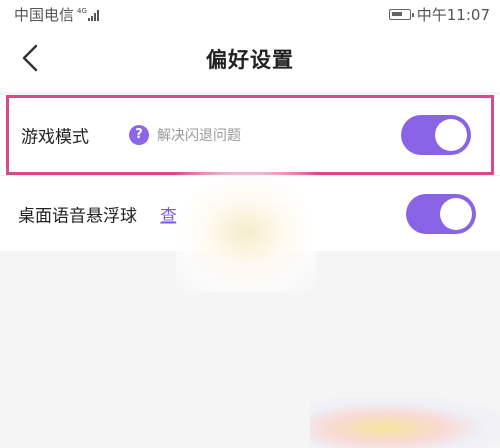 This screenshot has height=448, width=500. What do you see at coordinates (77, 216) in the screenshot?
I see `floating-voice-ball-label: 桌面语音悬浮球` at bounding box center [77, 216].